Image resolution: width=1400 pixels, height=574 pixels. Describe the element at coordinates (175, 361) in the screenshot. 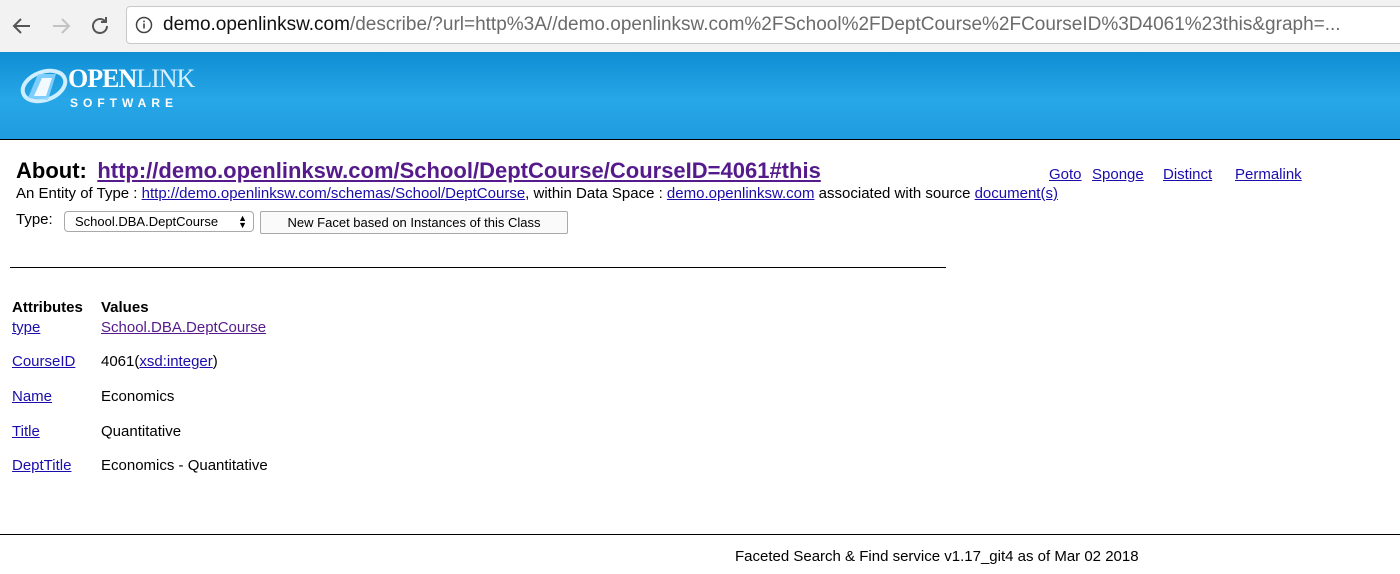

I see `xsd-integer-link: xsd:integer` at that location.